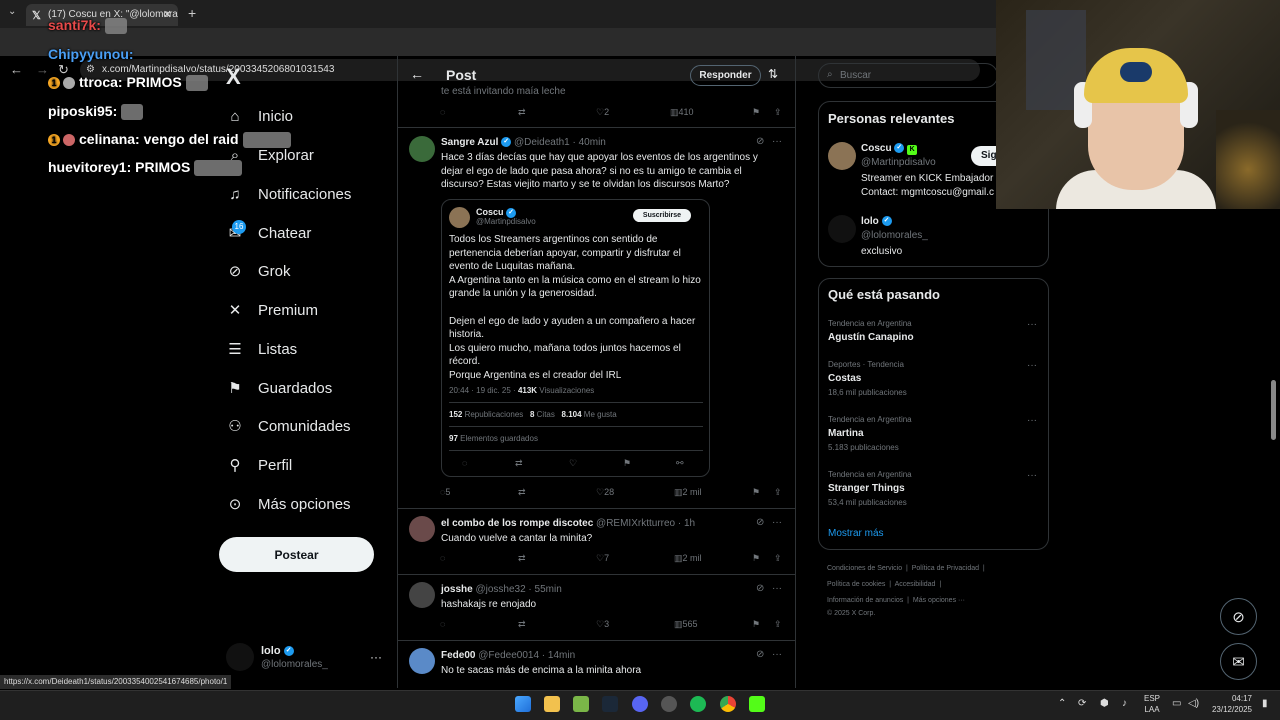 The image size is (1280, 720). What do you see at coordinates (259, 116) in the screenshot?
I see `nav-home: ⌂ Inicio` at bounding box center [259, 116].